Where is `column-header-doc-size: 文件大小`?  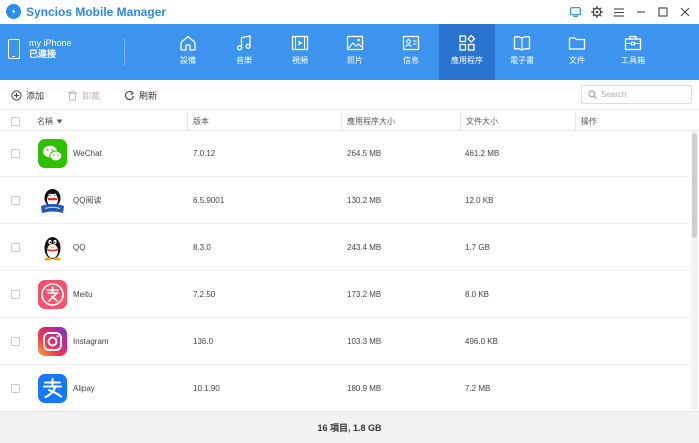 column-header-doc-size: 文件大小 is located at coordinates (479, 121).